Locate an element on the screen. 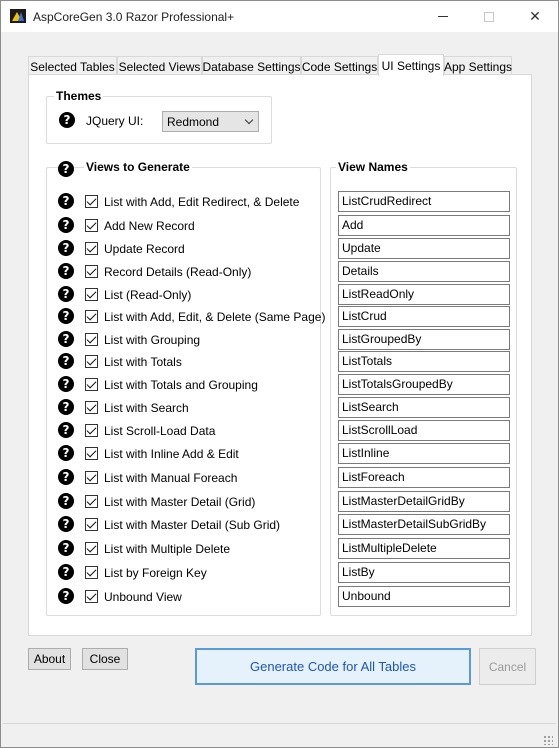 Image resolution: width=559 pixels, height=748 pixels. tab-selected-views: Selected Views is located at coordinates (159, 66).